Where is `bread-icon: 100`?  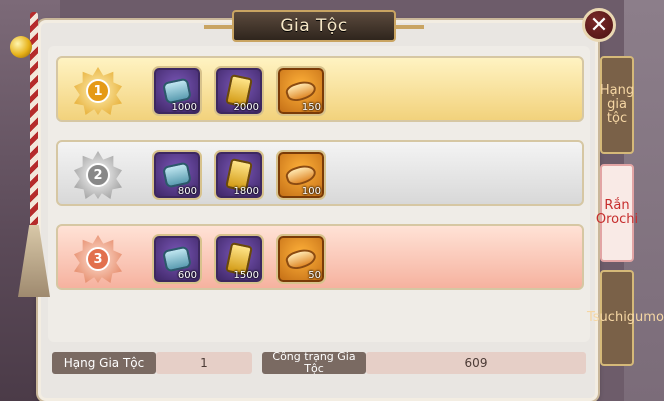
bread-icon: 100 is located at coordinates (301, 175).